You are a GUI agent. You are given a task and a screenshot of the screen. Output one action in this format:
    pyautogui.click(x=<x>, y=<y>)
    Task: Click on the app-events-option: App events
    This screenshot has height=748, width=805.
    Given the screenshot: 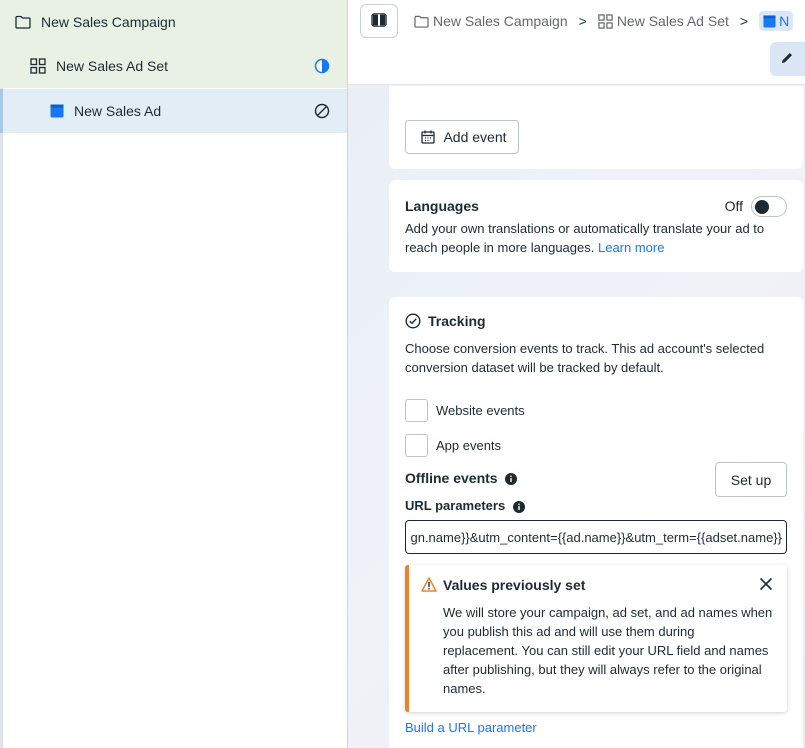 What is the action you would take?
    pyautogui.click(x=453, y=445)
    